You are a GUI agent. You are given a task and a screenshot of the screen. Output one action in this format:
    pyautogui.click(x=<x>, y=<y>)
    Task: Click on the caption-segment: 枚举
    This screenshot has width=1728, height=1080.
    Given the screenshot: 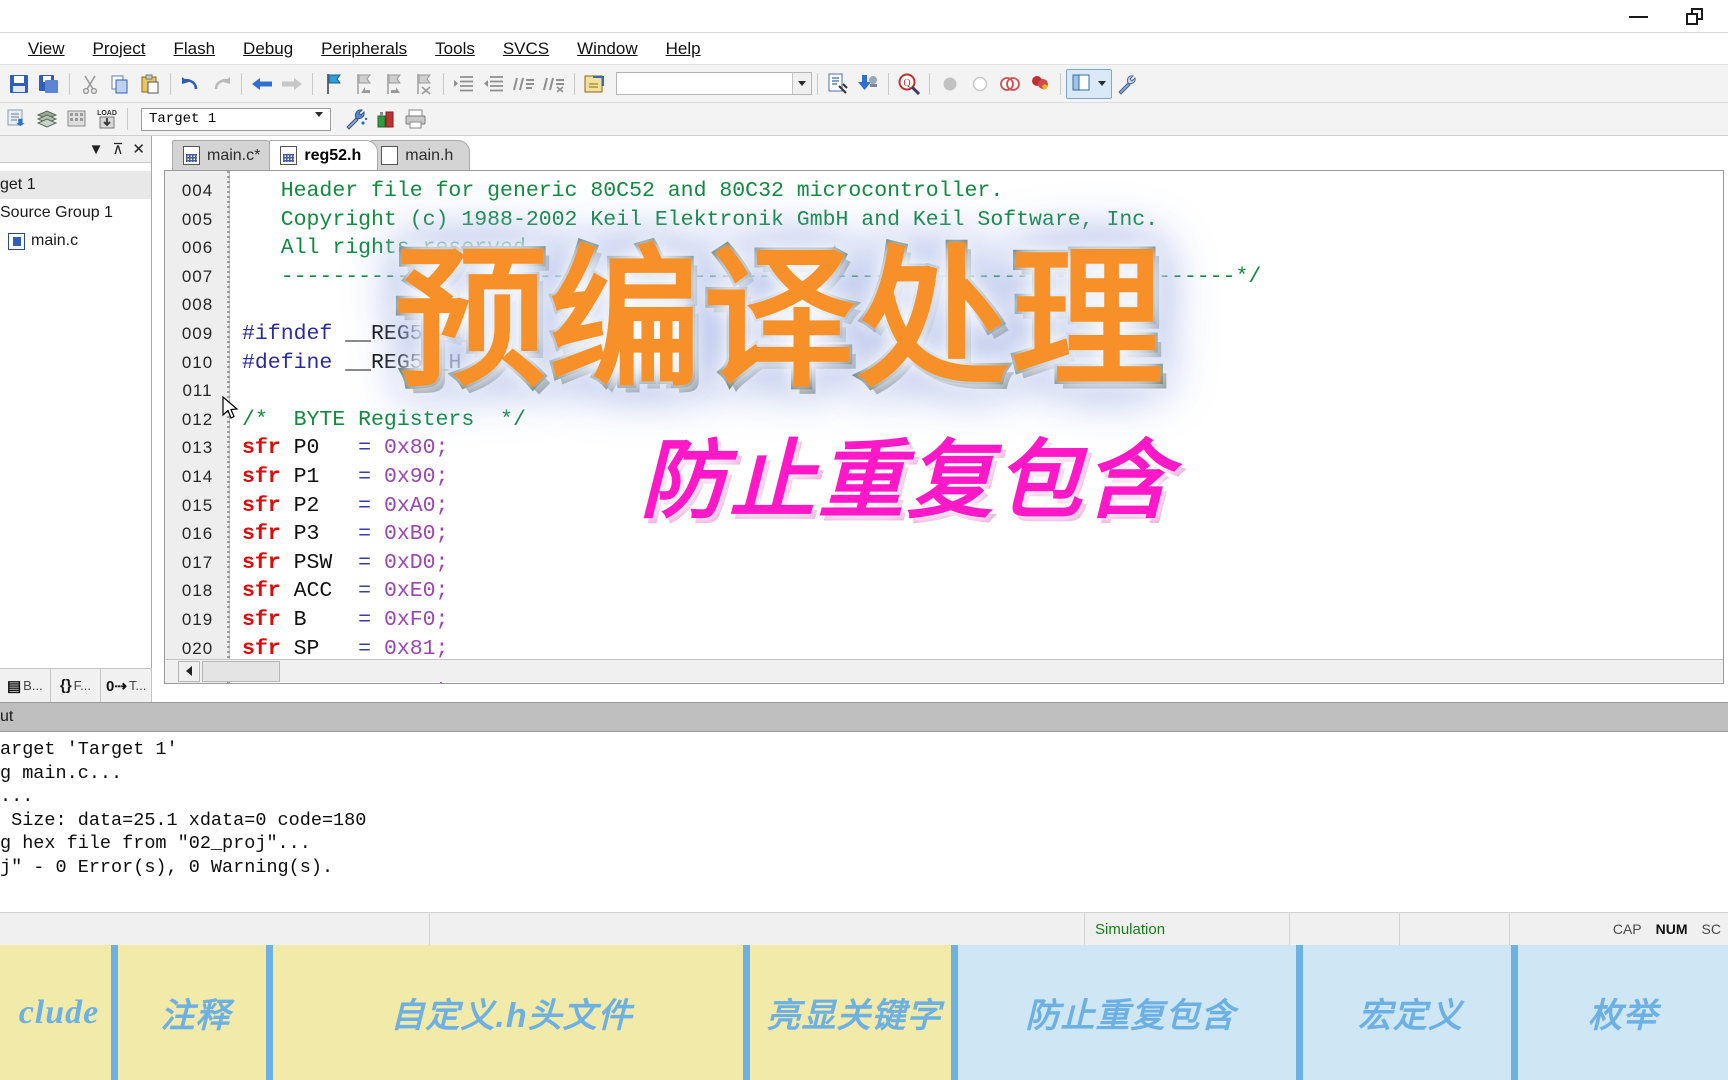 What is the action you would take?
    pyautogui.click(x=1623, y=1012)
    